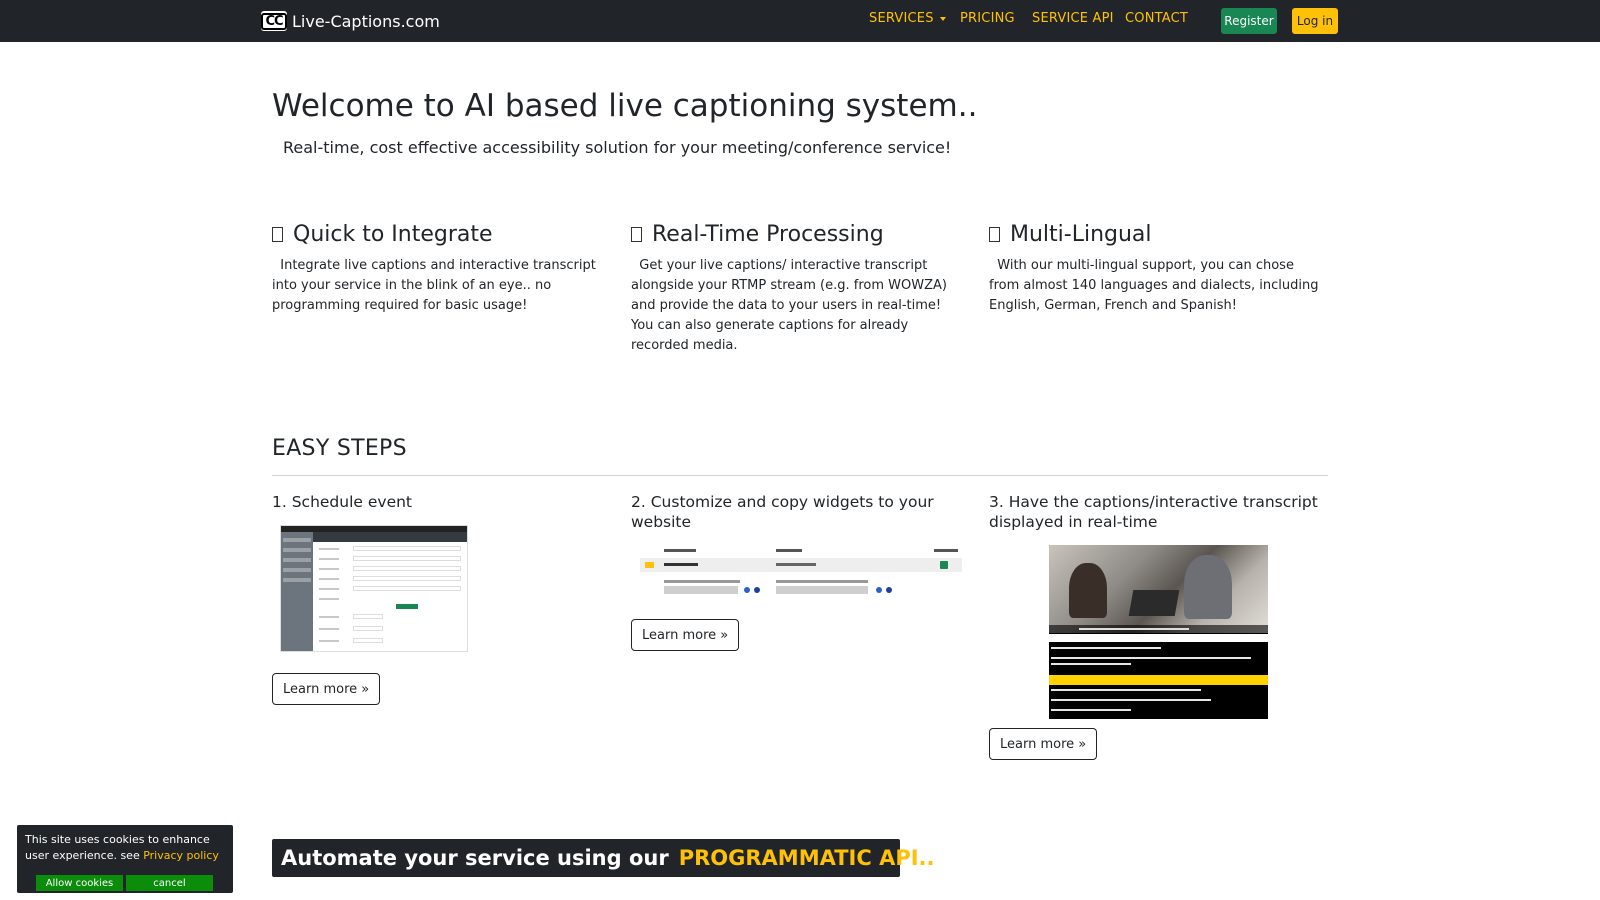 This screenshot has width=1600, height=900. What do you see at coordinates (1249, 21) in the screenshot?
I see `register-button: Register` at bounding box center [1249, 21].